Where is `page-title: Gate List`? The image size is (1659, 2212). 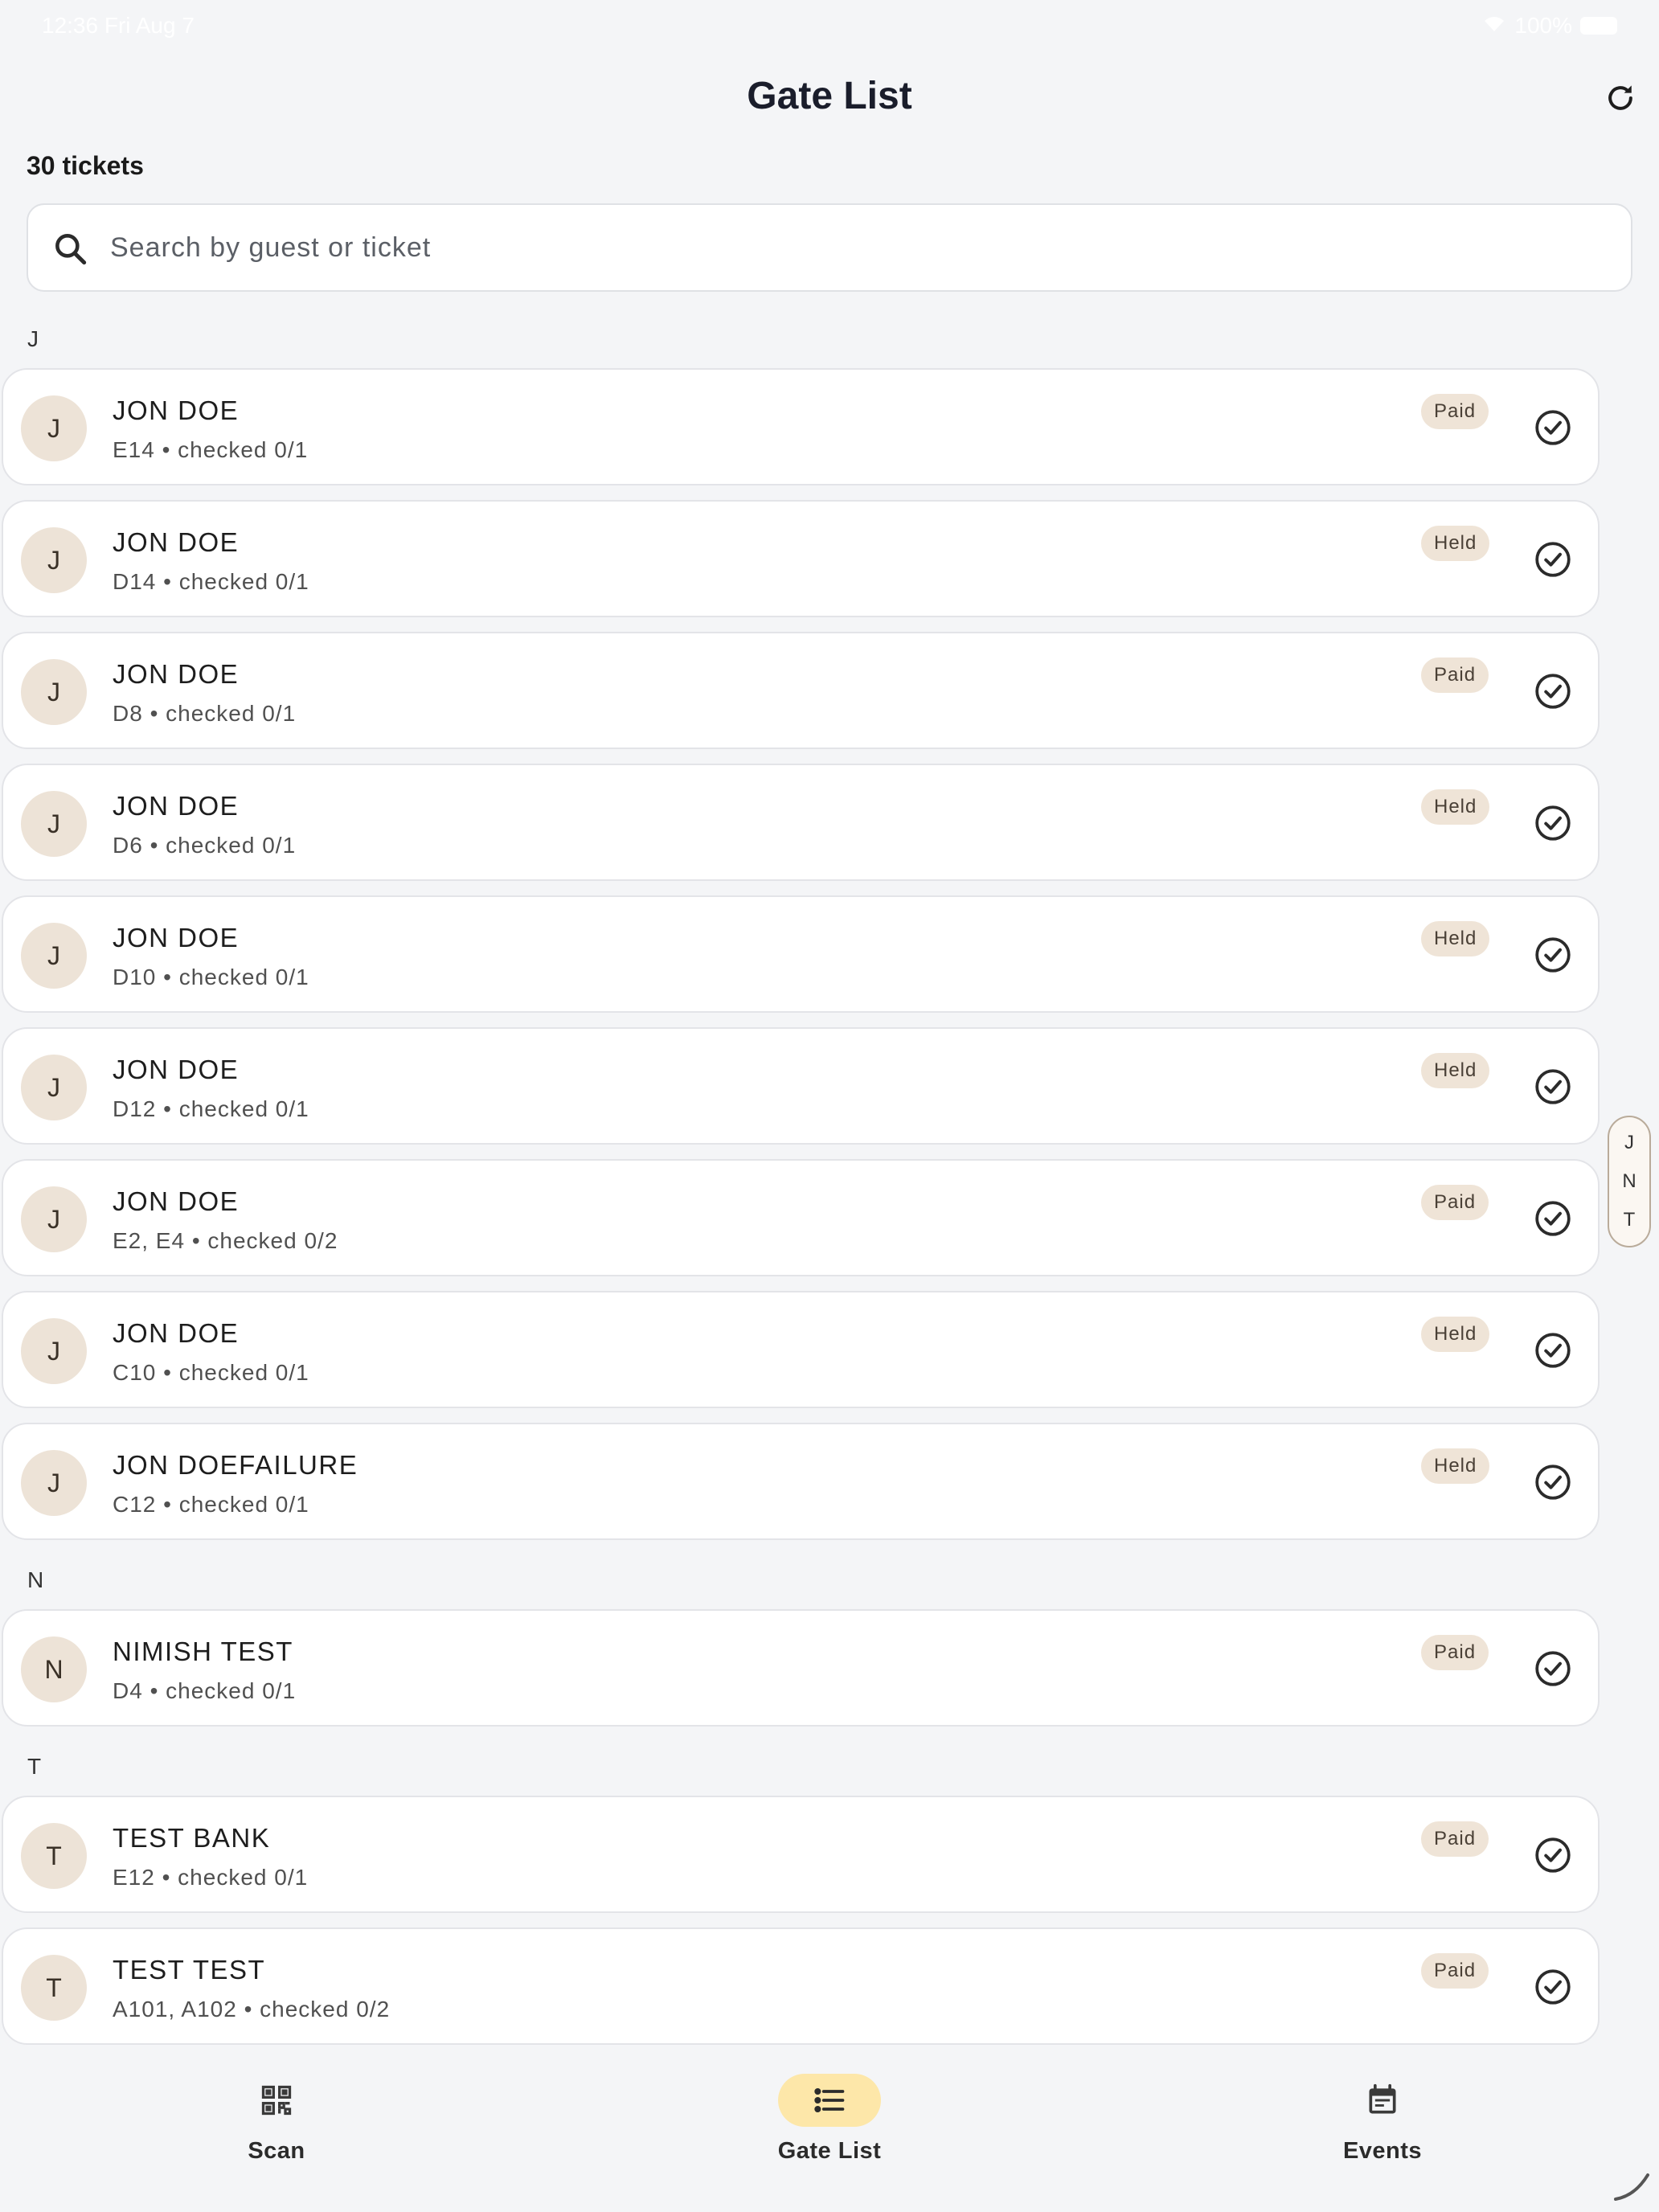
page-title: Gate List is located at coordinates (829, 96).